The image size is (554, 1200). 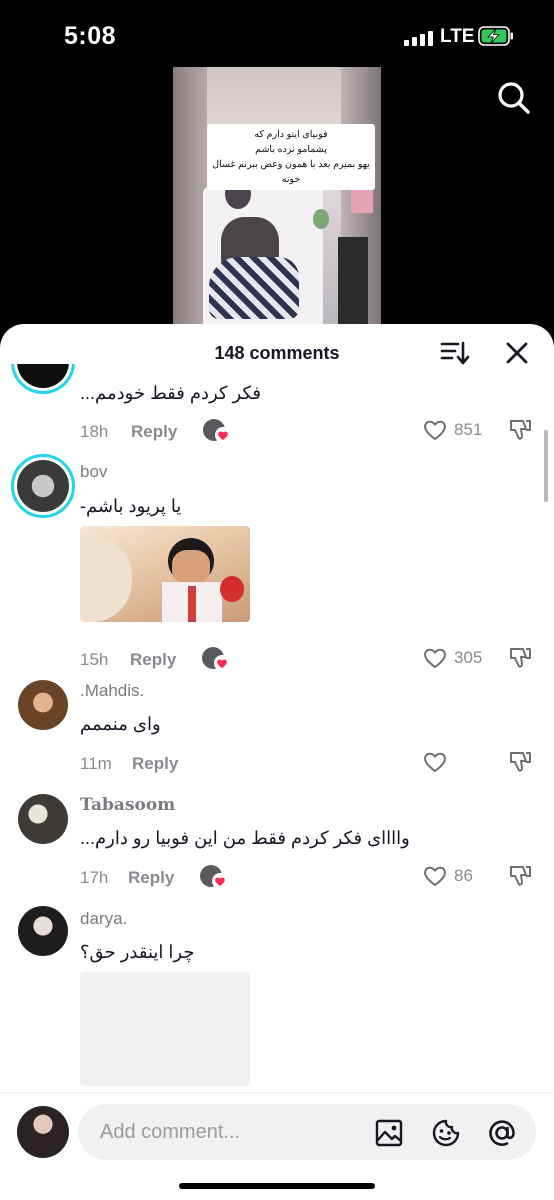 What do you see at coordinates (457, 36) in the screenshot?
I see `network-type: LTE` at bounding box center [457, 36].